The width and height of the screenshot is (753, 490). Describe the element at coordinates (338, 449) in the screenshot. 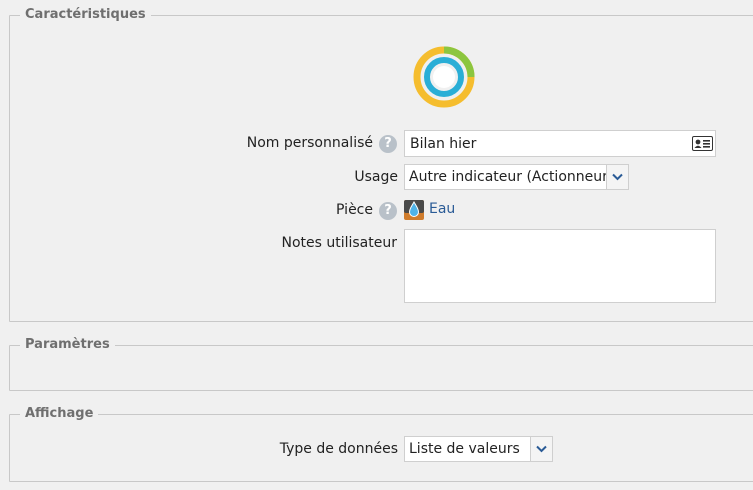

I see `type-label: Type de données` at that location.